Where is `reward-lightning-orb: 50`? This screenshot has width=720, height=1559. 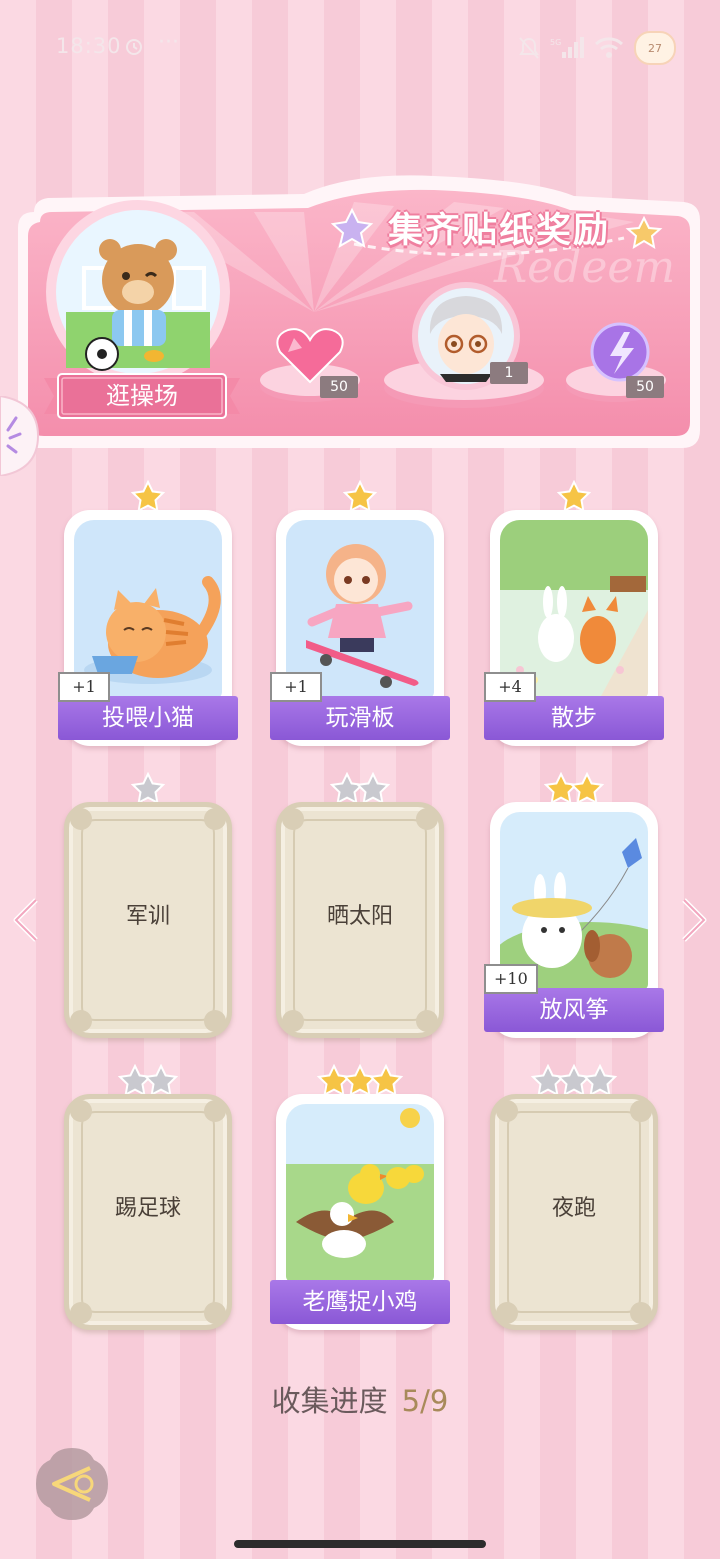 reward-lightning-orb: 50 is located at coordinates (616, 362).